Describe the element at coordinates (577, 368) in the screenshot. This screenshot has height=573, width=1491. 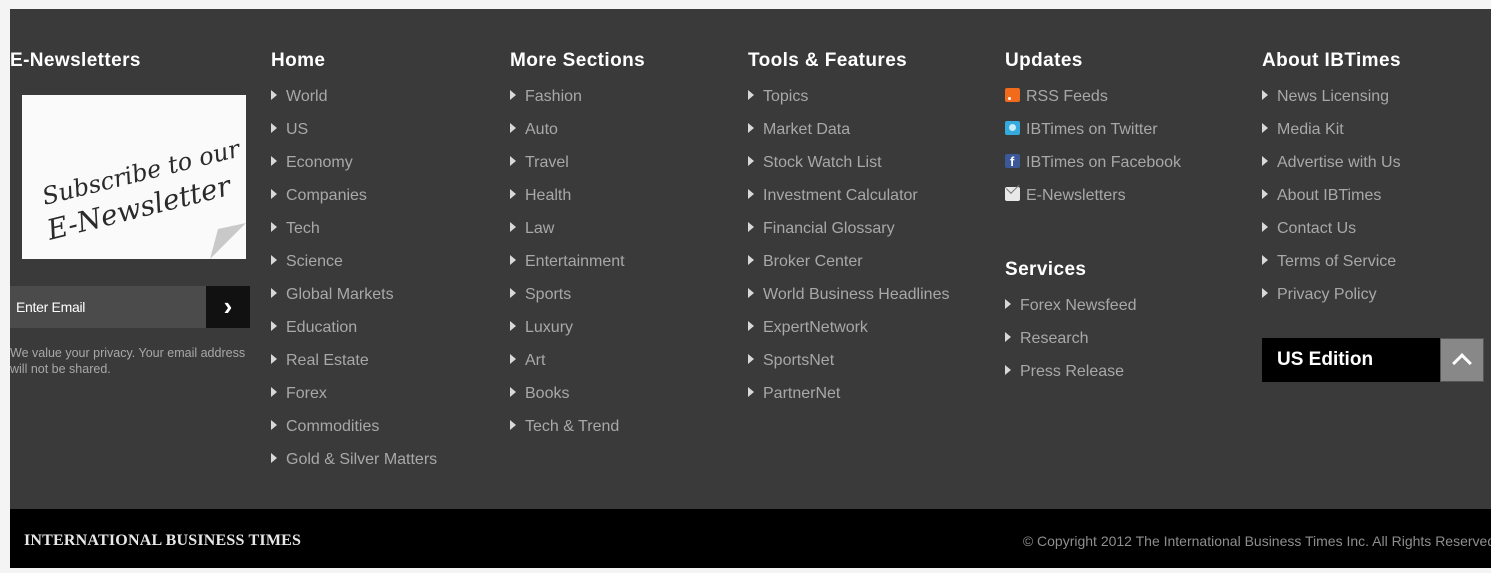
I see `more-sections-link-art: Art` at that location.